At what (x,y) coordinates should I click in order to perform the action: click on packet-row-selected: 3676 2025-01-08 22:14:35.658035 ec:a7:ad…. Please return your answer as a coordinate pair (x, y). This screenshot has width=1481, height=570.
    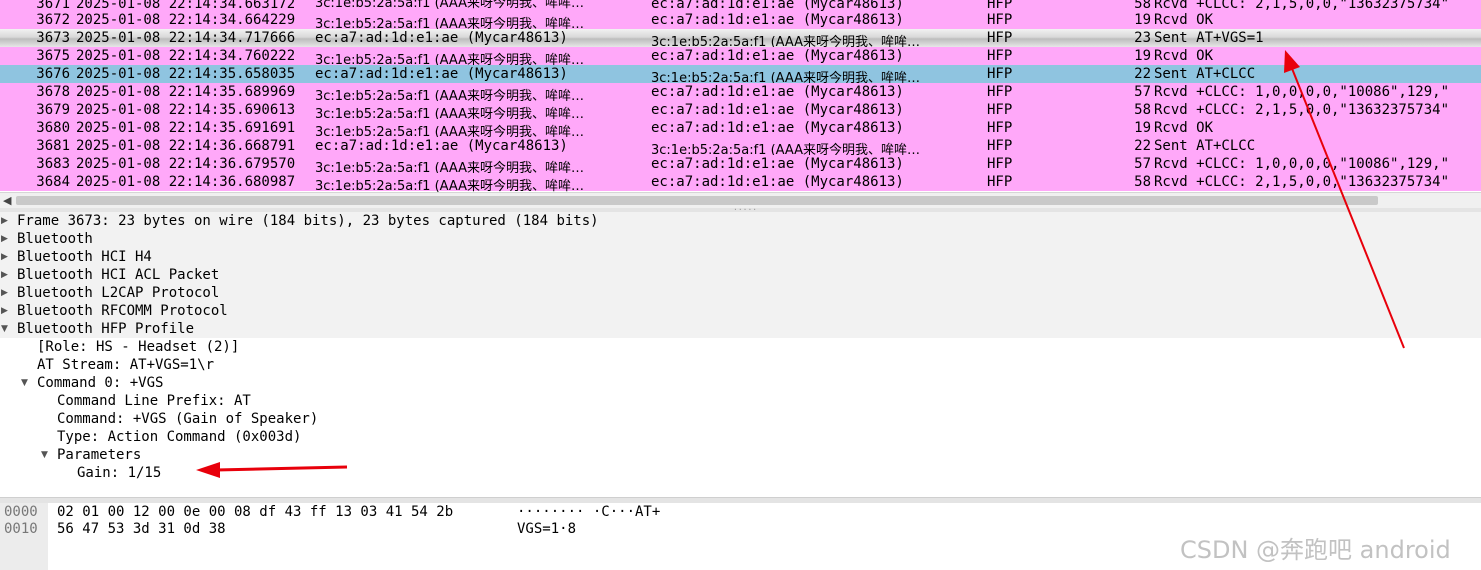
    Looking at the image, I should click on (740, 75).